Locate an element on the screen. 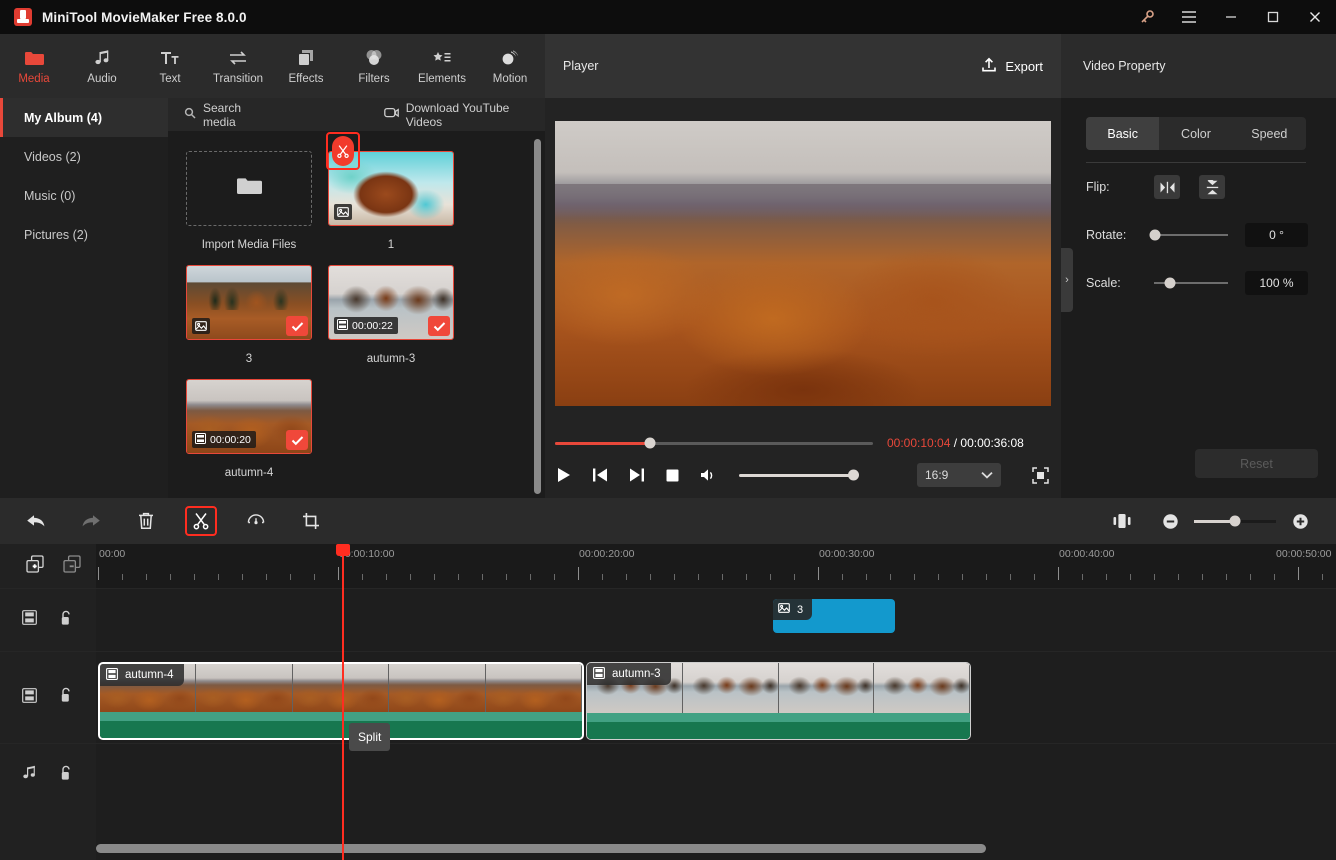  close-button is located at coordinates (1315, 17).